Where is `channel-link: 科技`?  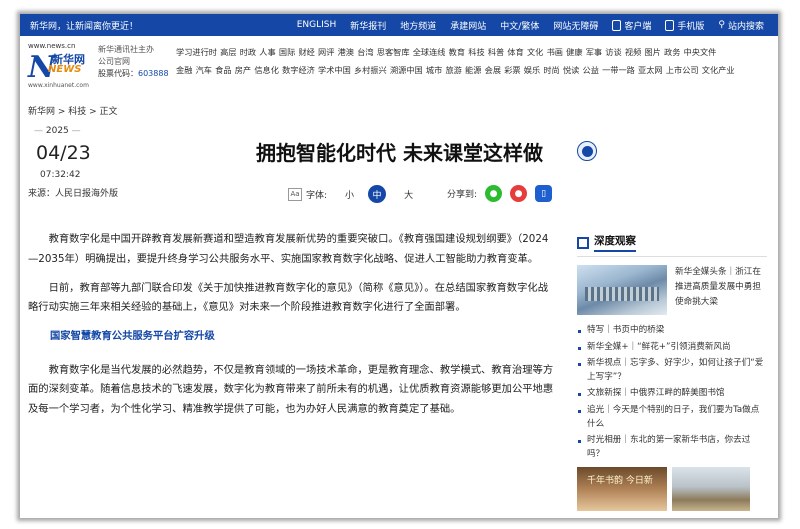 channel-link: 科技 is located at coordinates (476, 52).